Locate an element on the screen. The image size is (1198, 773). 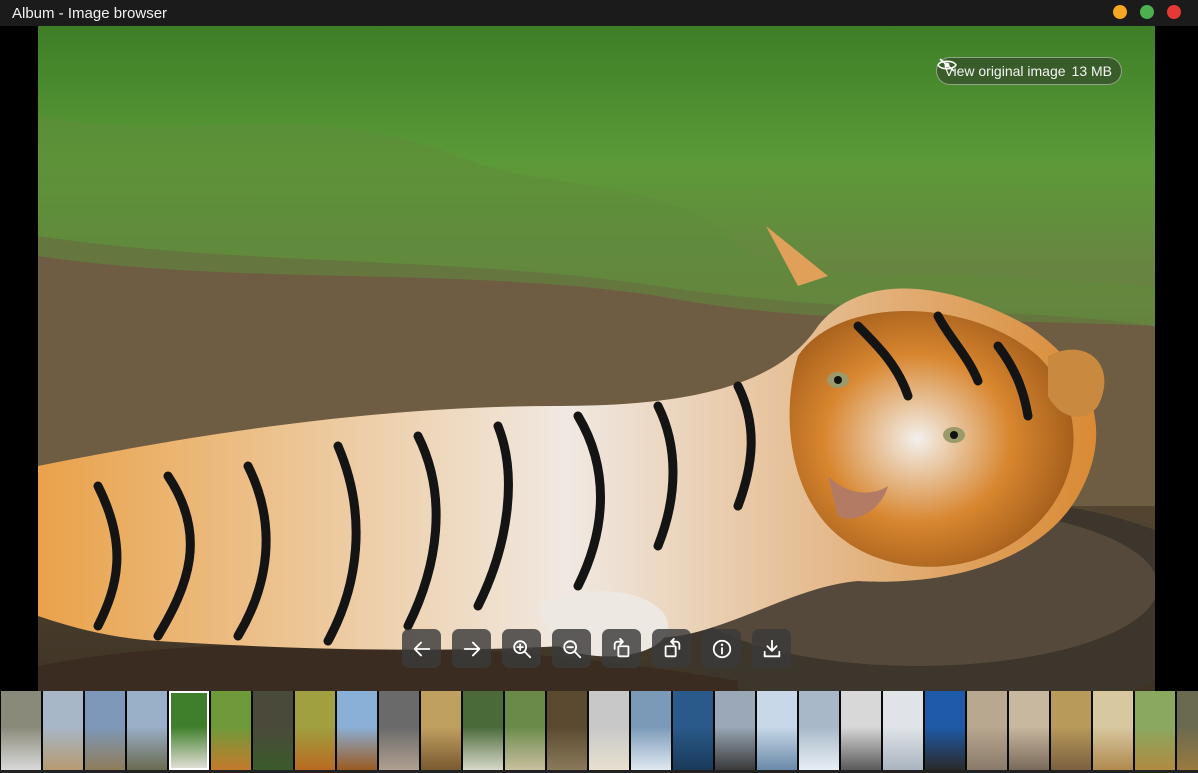
thumbnail-zebras-grazing is located at coordinates (147, 730).